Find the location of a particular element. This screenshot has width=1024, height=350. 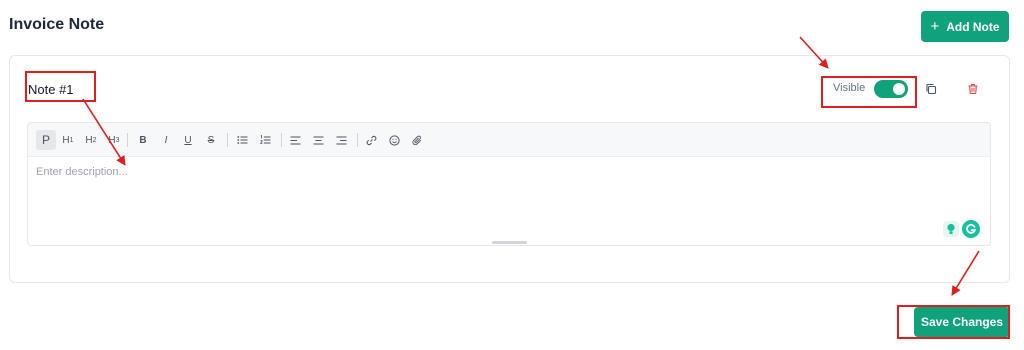

italic-button: I is located at coordinates (166, 140).